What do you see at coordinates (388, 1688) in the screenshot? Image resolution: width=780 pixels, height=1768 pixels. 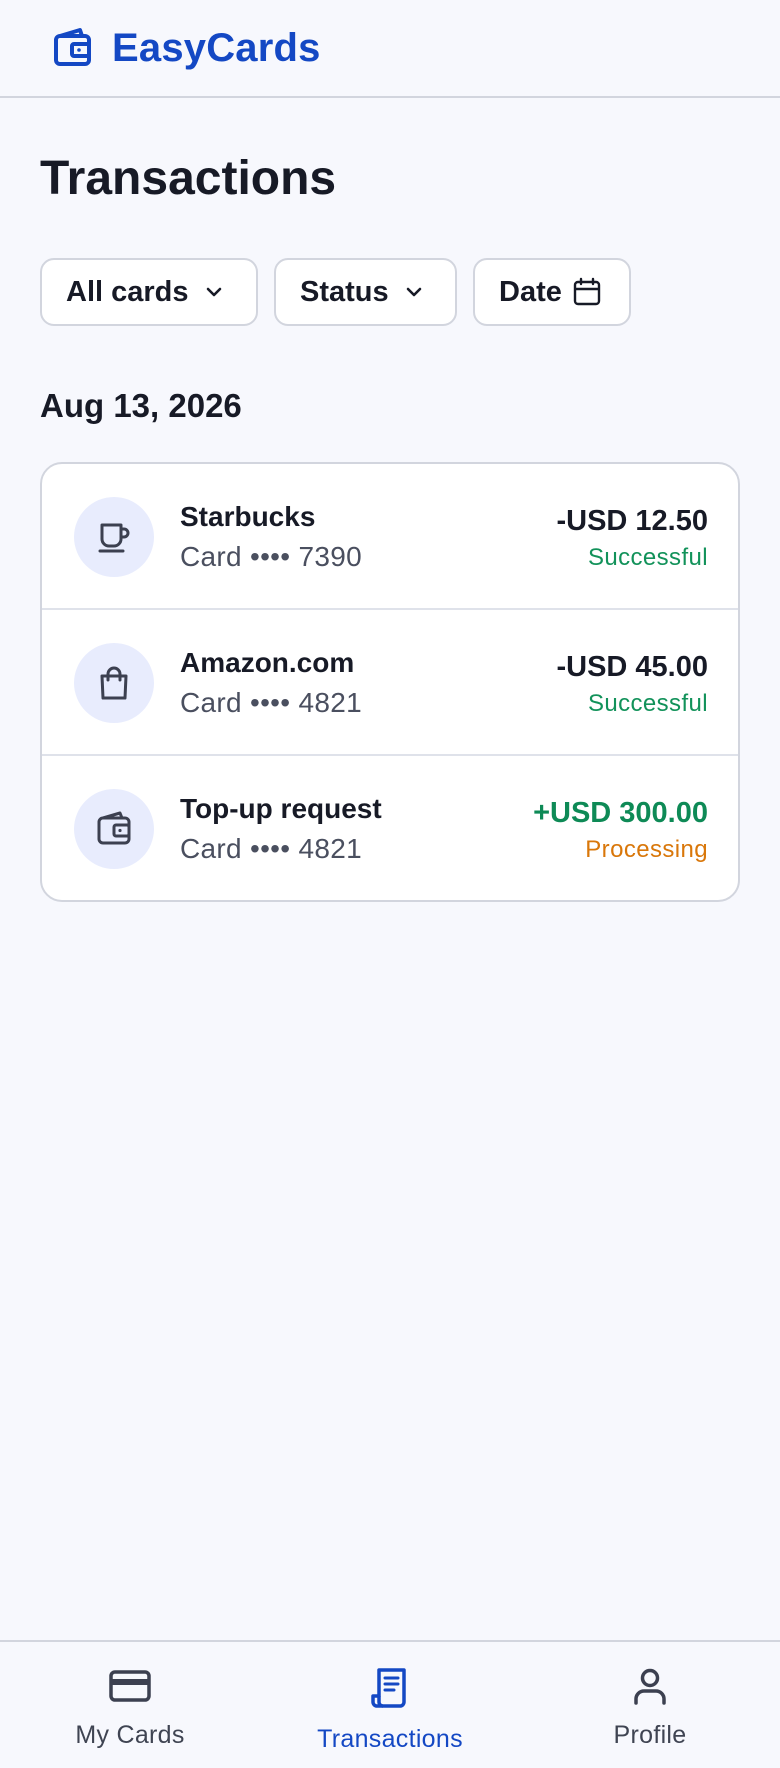 I see `receipt-icon` at bounding box center [388, 1688].